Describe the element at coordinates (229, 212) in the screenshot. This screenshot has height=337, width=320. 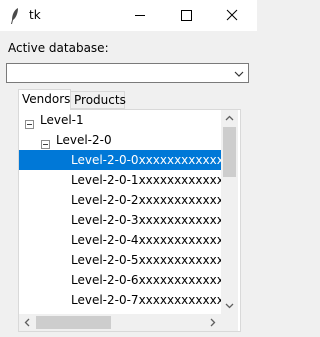
I see `vertical-scrollbar` at that location.